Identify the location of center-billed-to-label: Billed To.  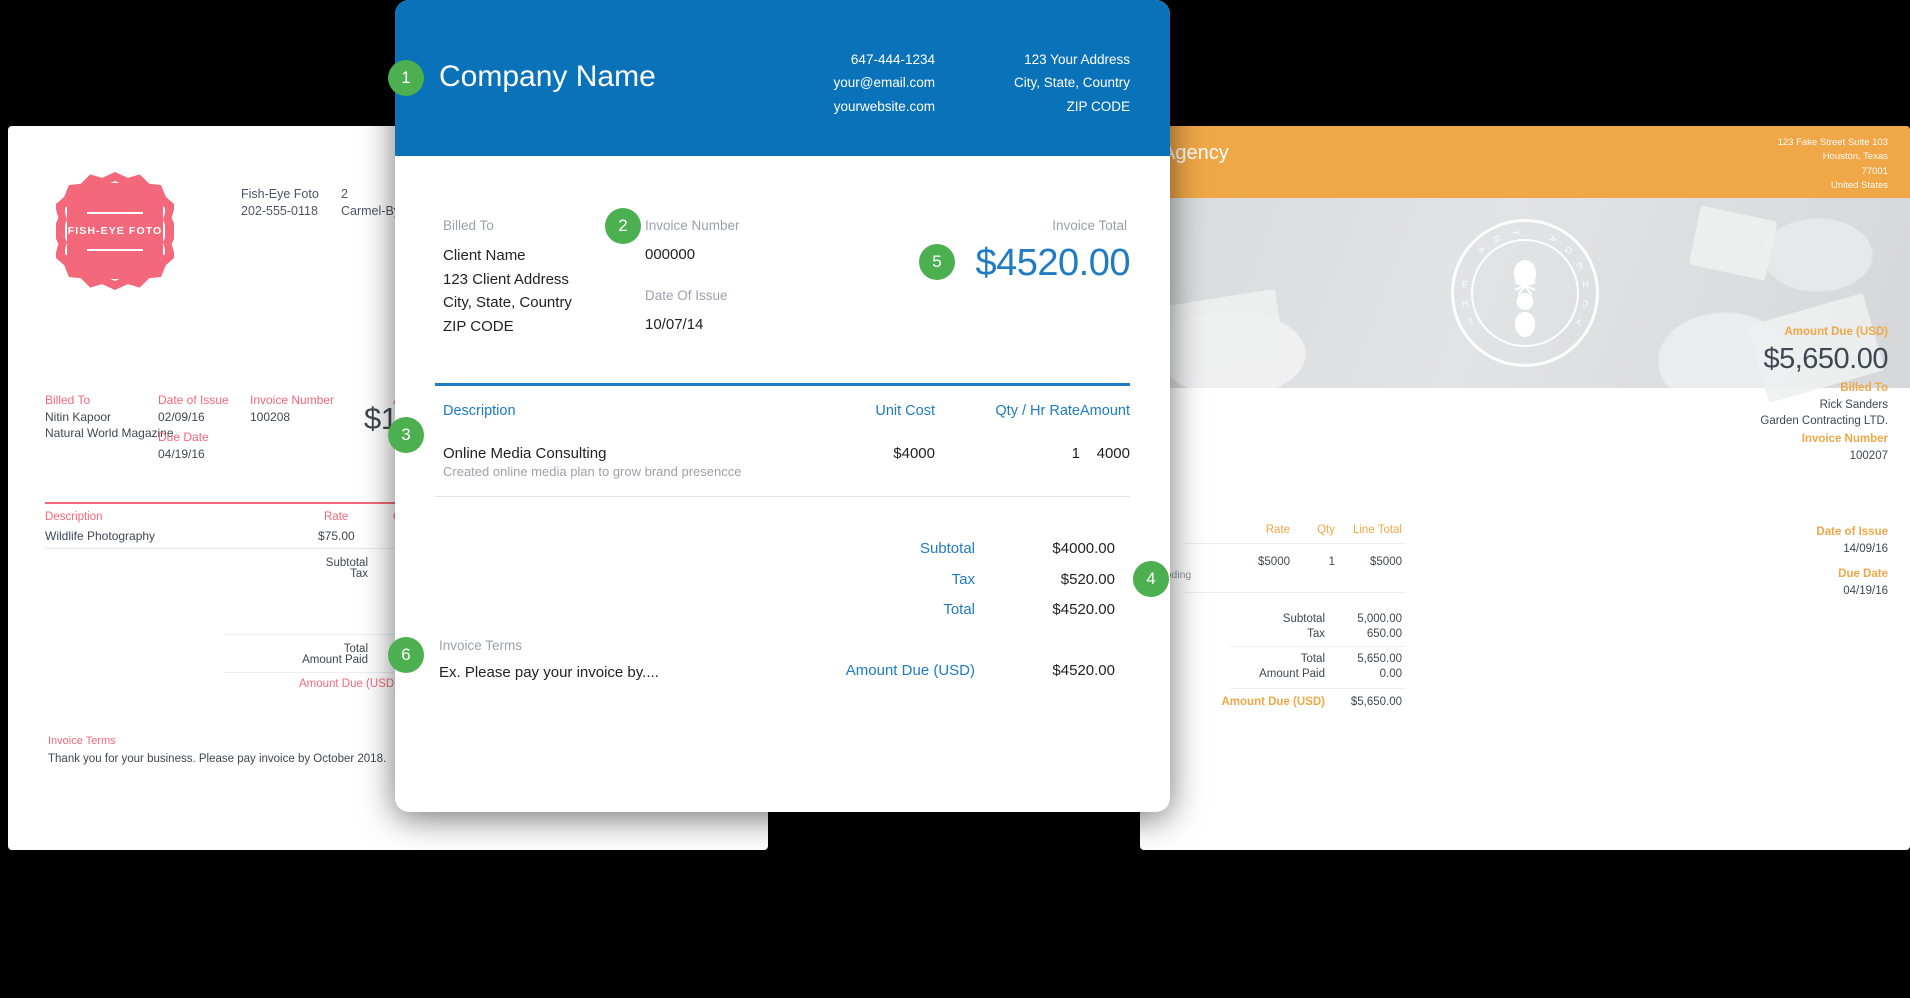
(468, 225).